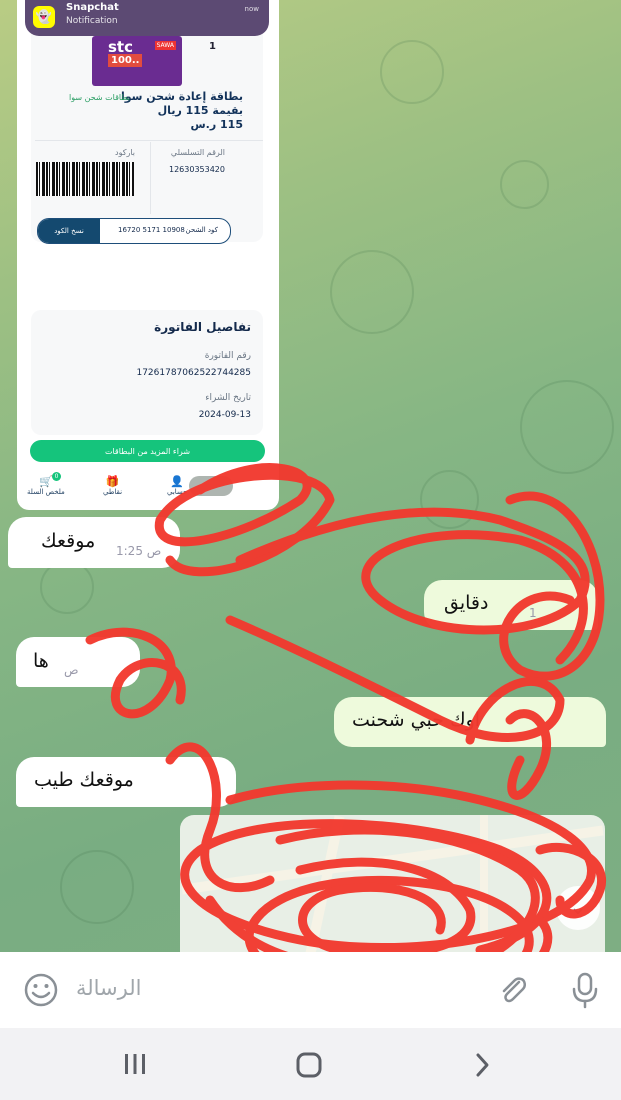 This screenshot has height=1100, width=621. I want to click on card-value: 100.., so click(125, 60).